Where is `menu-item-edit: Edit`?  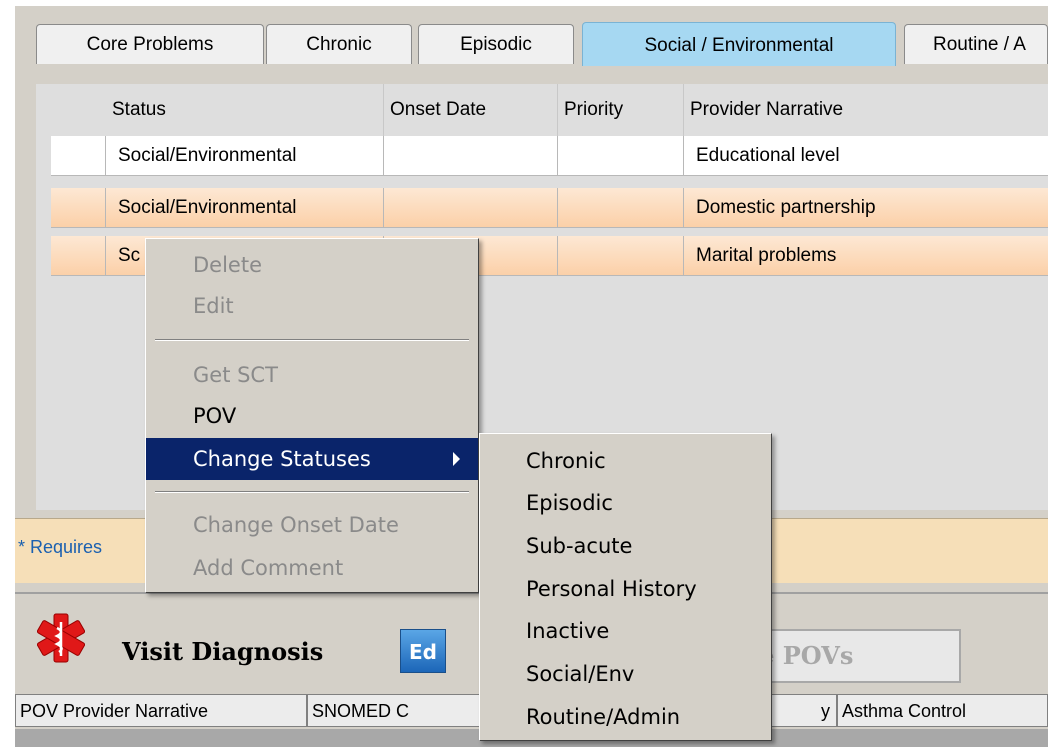
menu-item-edit: Edit is located at coordinates (312, 306).